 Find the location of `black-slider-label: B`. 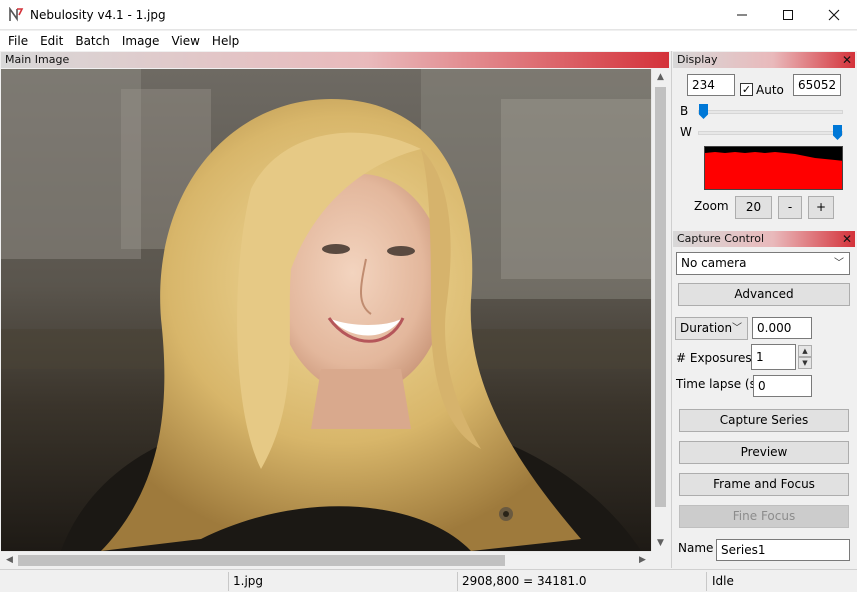

black-slider-label: B is located at coordinates (684, 111).